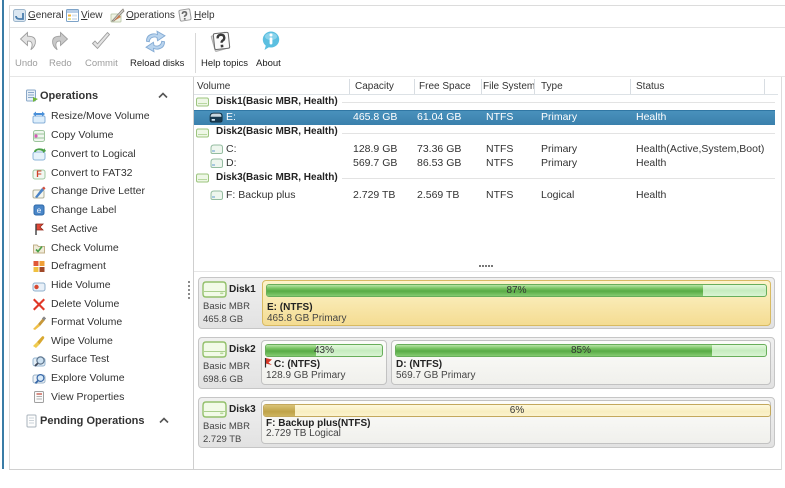 The height and width of the screenshot is (488, 785). I want to click on svg-text: F, so click(39, 174).